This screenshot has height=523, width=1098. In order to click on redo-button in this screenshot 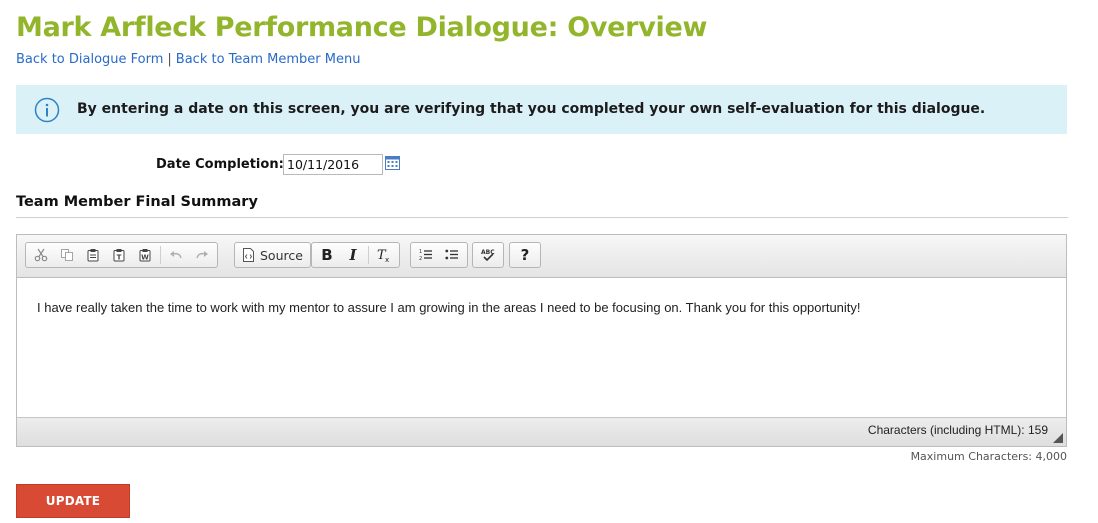, I will do `click(202, 255)`.